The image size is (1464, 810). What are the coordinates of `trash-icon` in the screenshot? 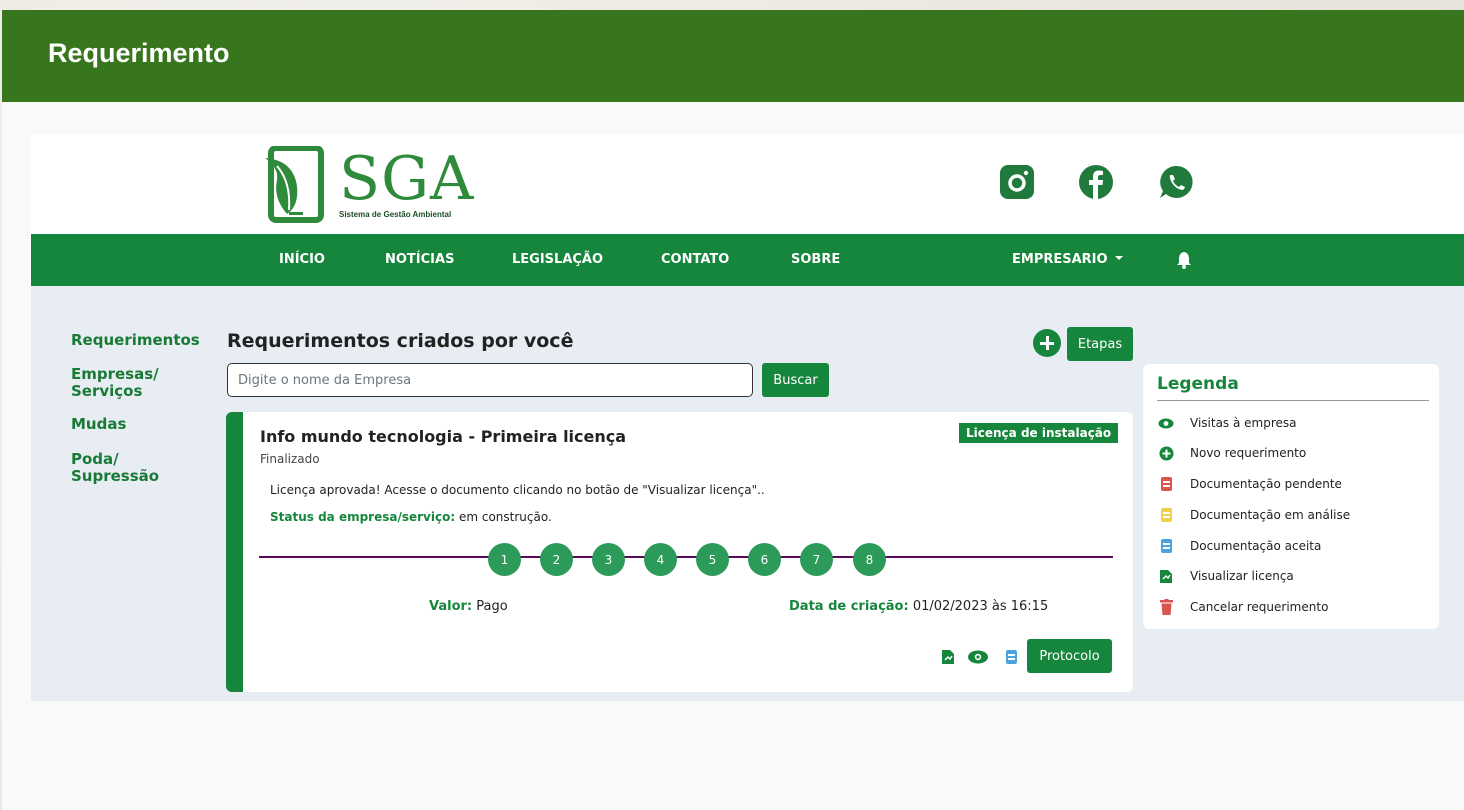 It's located at (1166, 607).